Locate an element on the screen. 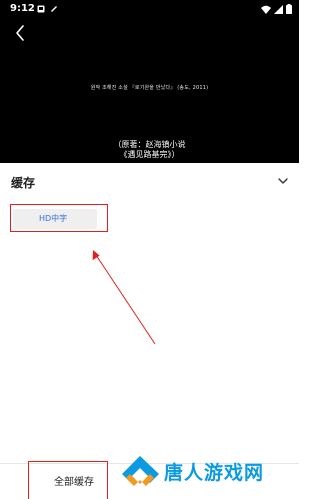 The height and width of the screenshot is (499, 320). video-credit: （原著：赵海镇小说 《遇见路基完》） is located at coordinates (149, 150).